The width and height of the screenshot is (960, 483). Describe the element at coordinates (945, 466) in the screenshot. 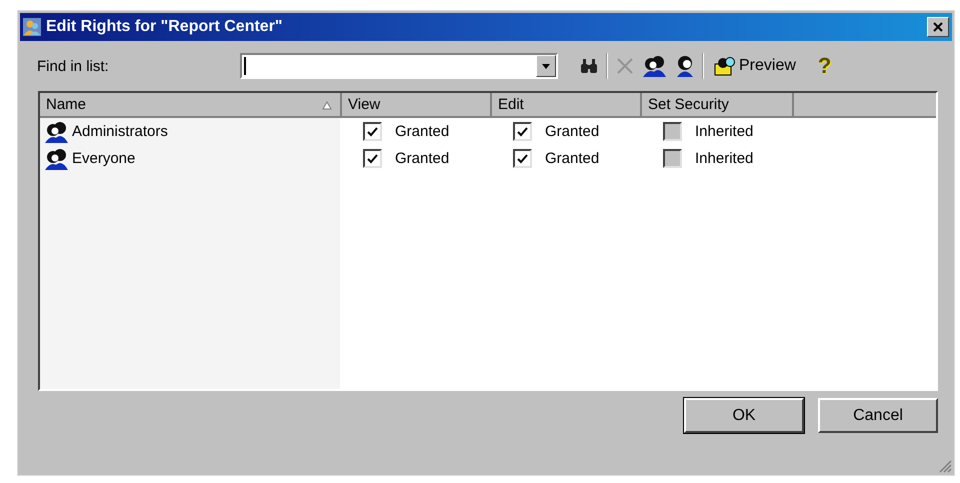

I see `resize-grip-icon` at that location.